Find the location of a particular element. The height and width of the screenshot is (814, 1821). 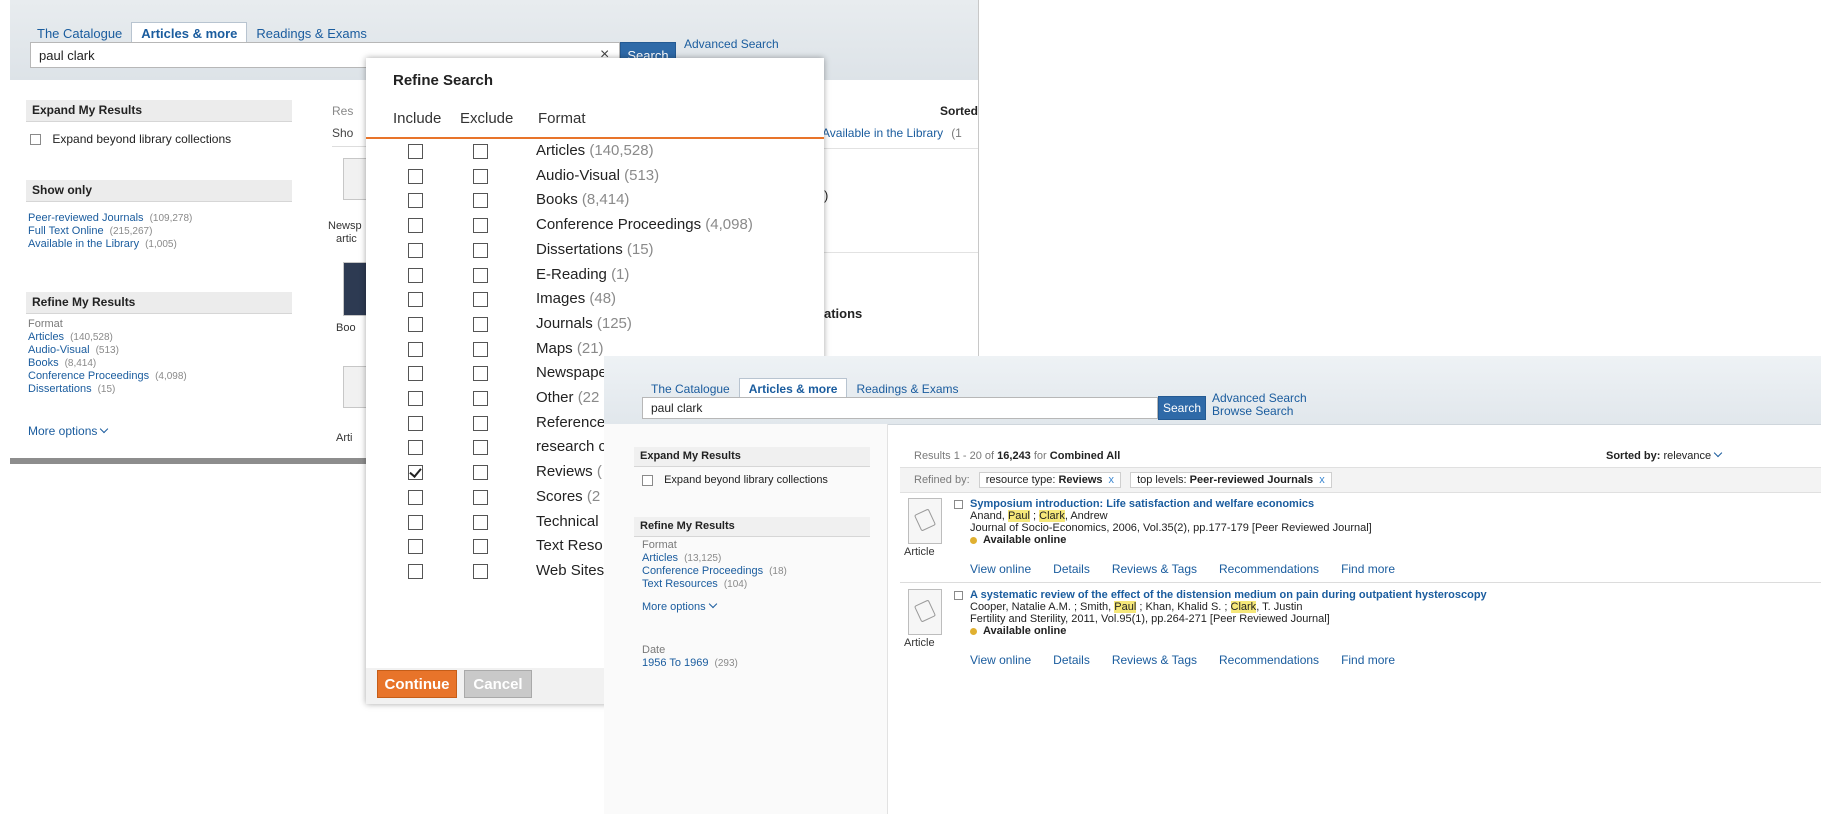

format-option-label: Web Sites is located at coordinates (570, 570).